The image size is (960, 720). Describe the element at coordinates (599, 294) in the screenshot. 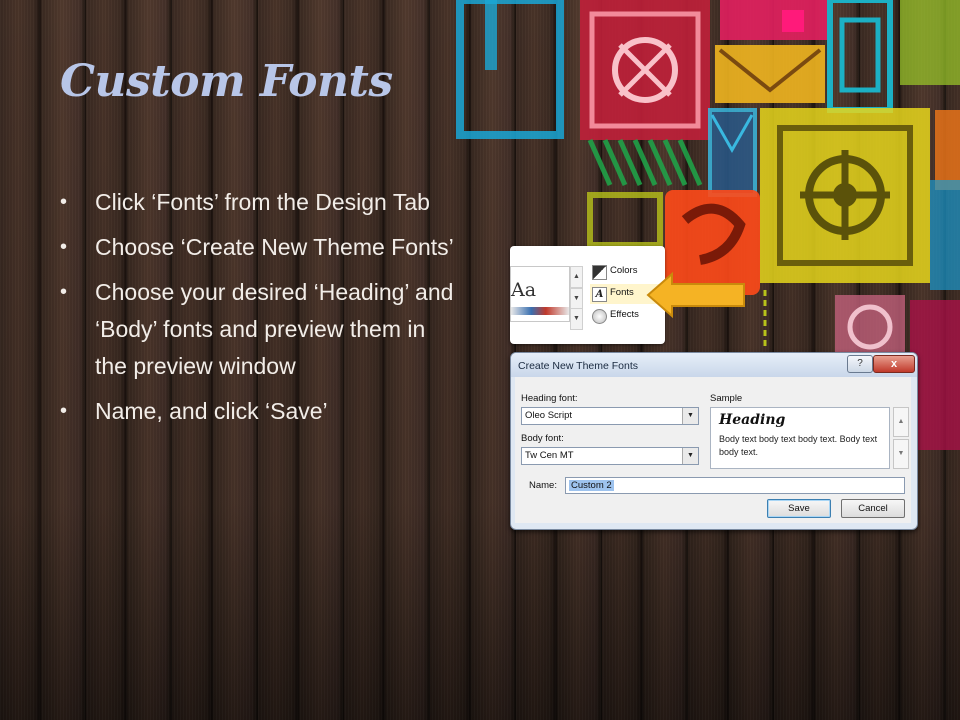

I see `fonts-icon: A` at that location.